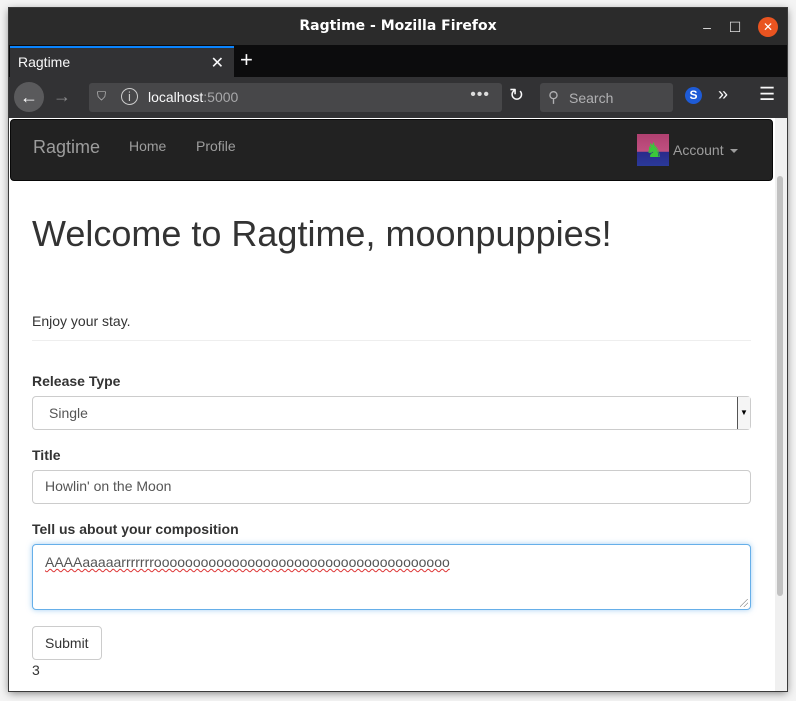  I want to click on more-dots-icon: •••, so click(480, 95).